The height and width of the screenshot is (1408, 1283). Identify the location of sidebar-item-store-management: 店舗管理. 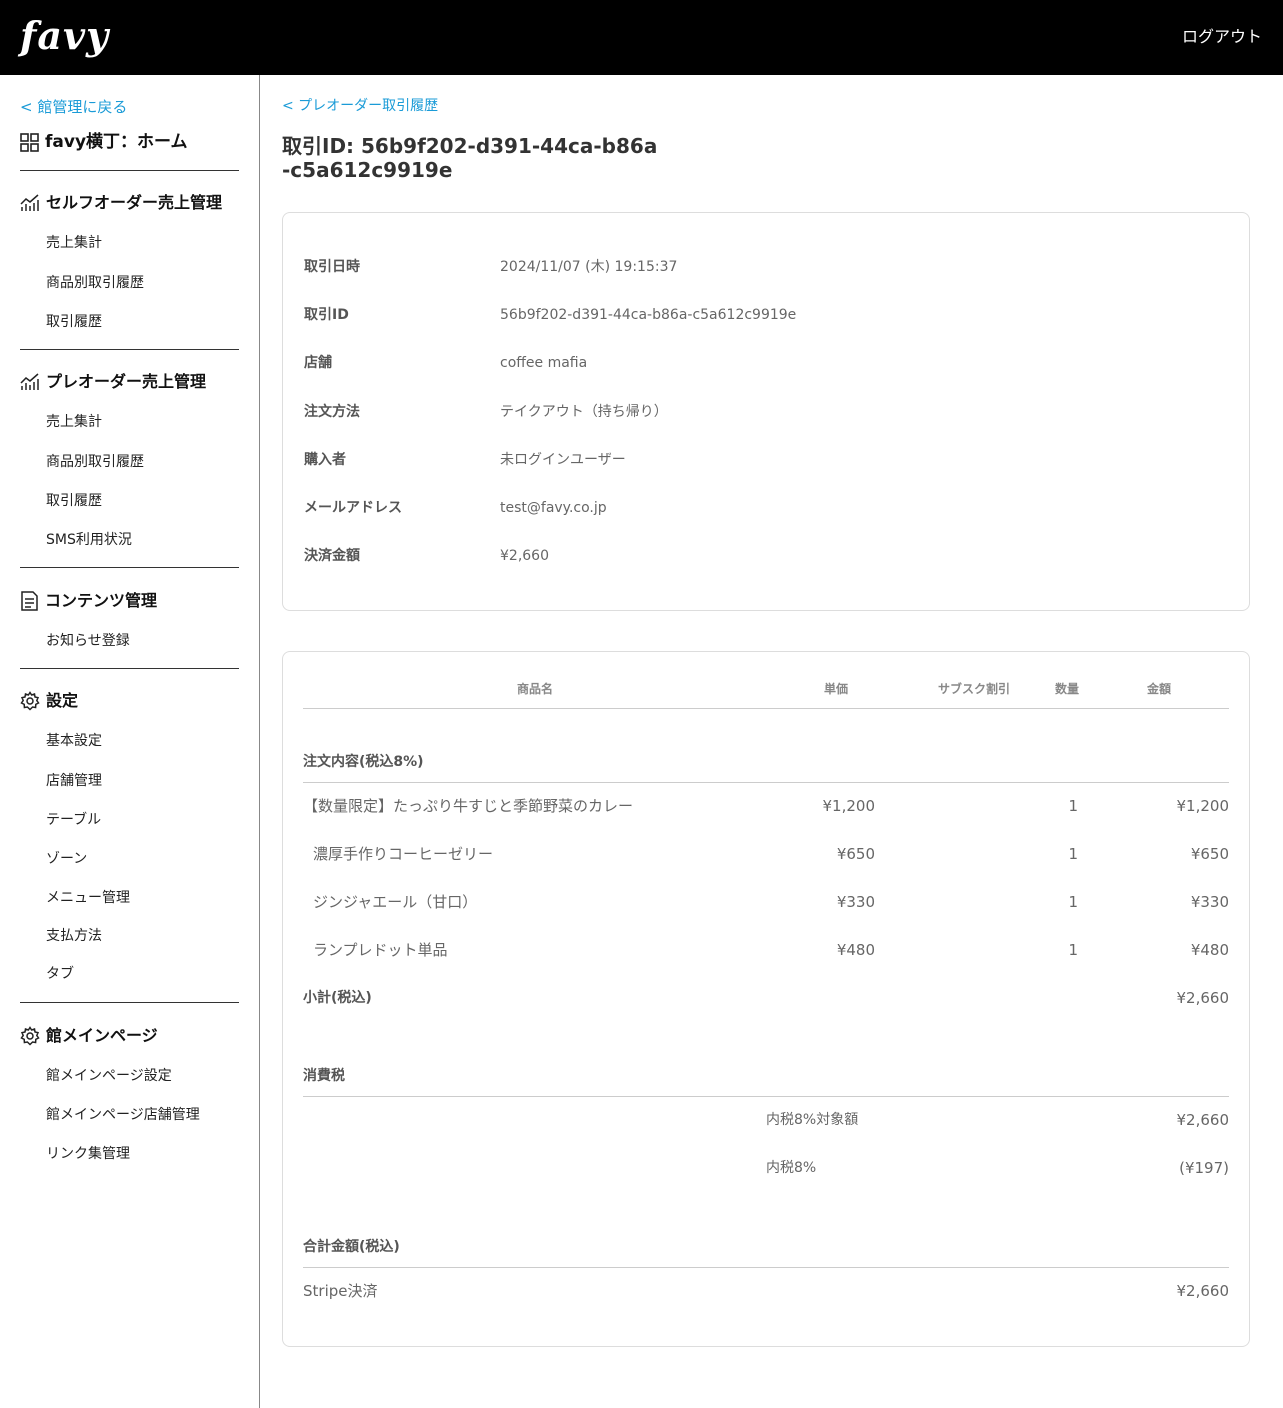
(74, 781).